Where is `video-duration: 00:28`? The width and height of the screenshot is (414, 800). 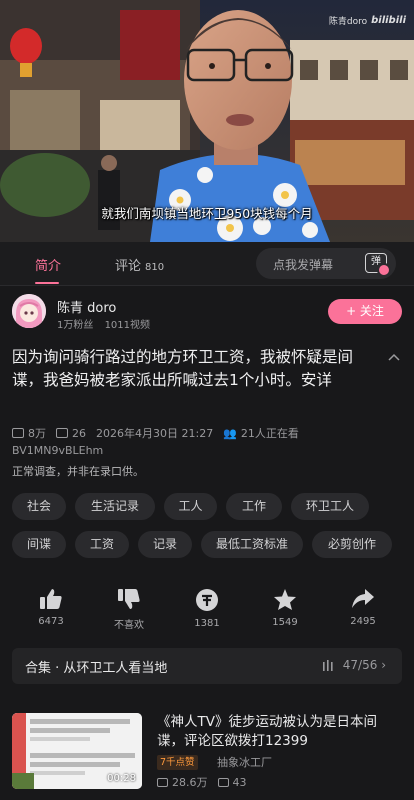 video-duration: 00:28 is located at coordinates (121, 778).